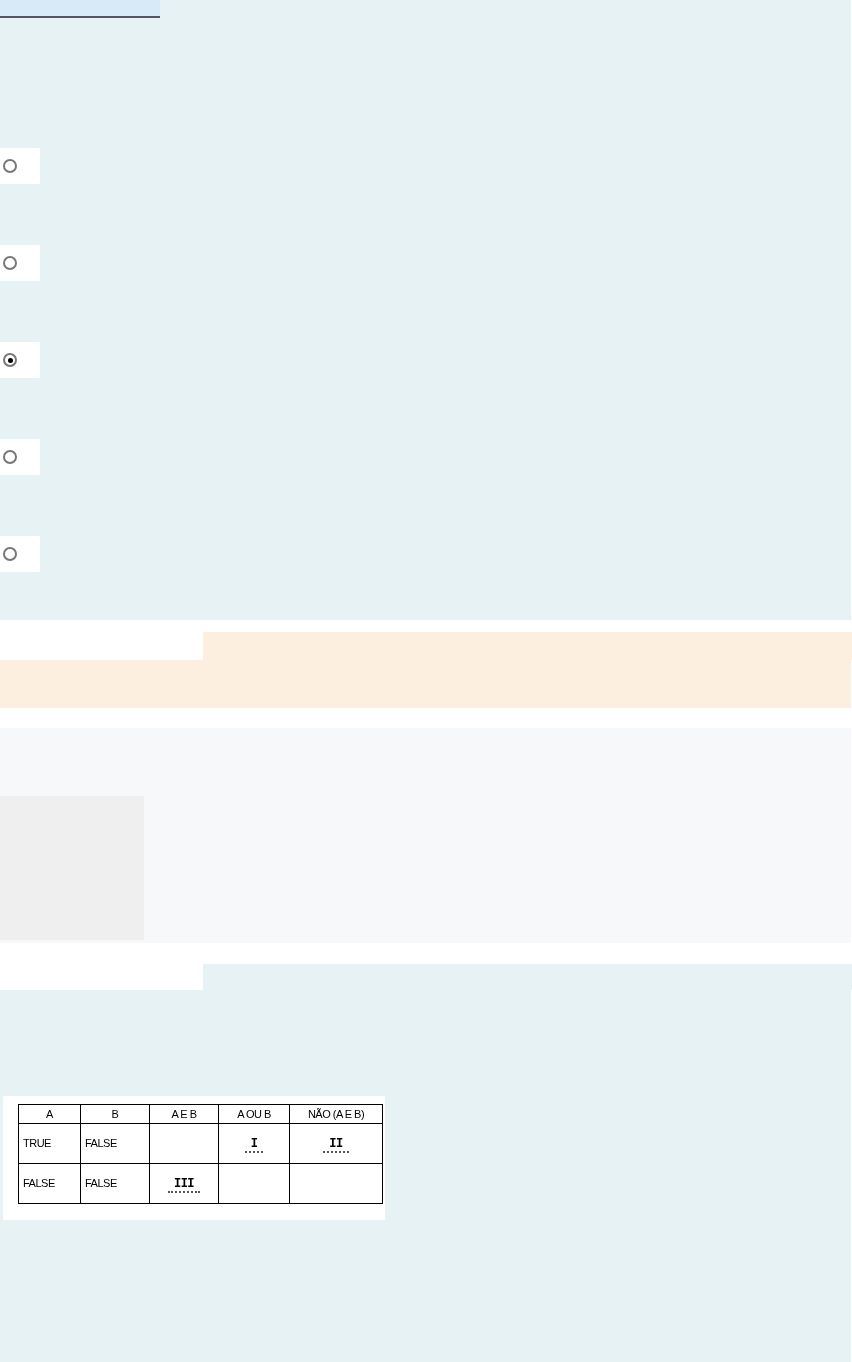 The height and width of the screenshot is (1362, 852). I want to click on blank-label: II, so click(336, 1144).